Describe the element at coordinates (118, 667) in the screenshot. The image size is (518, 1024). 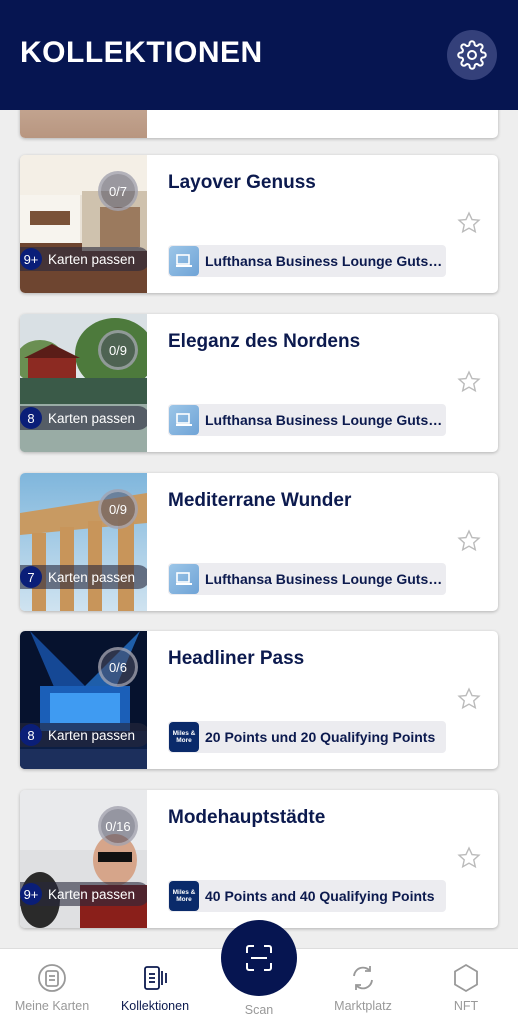
I see `progress-indicator: 0/6` at that location.